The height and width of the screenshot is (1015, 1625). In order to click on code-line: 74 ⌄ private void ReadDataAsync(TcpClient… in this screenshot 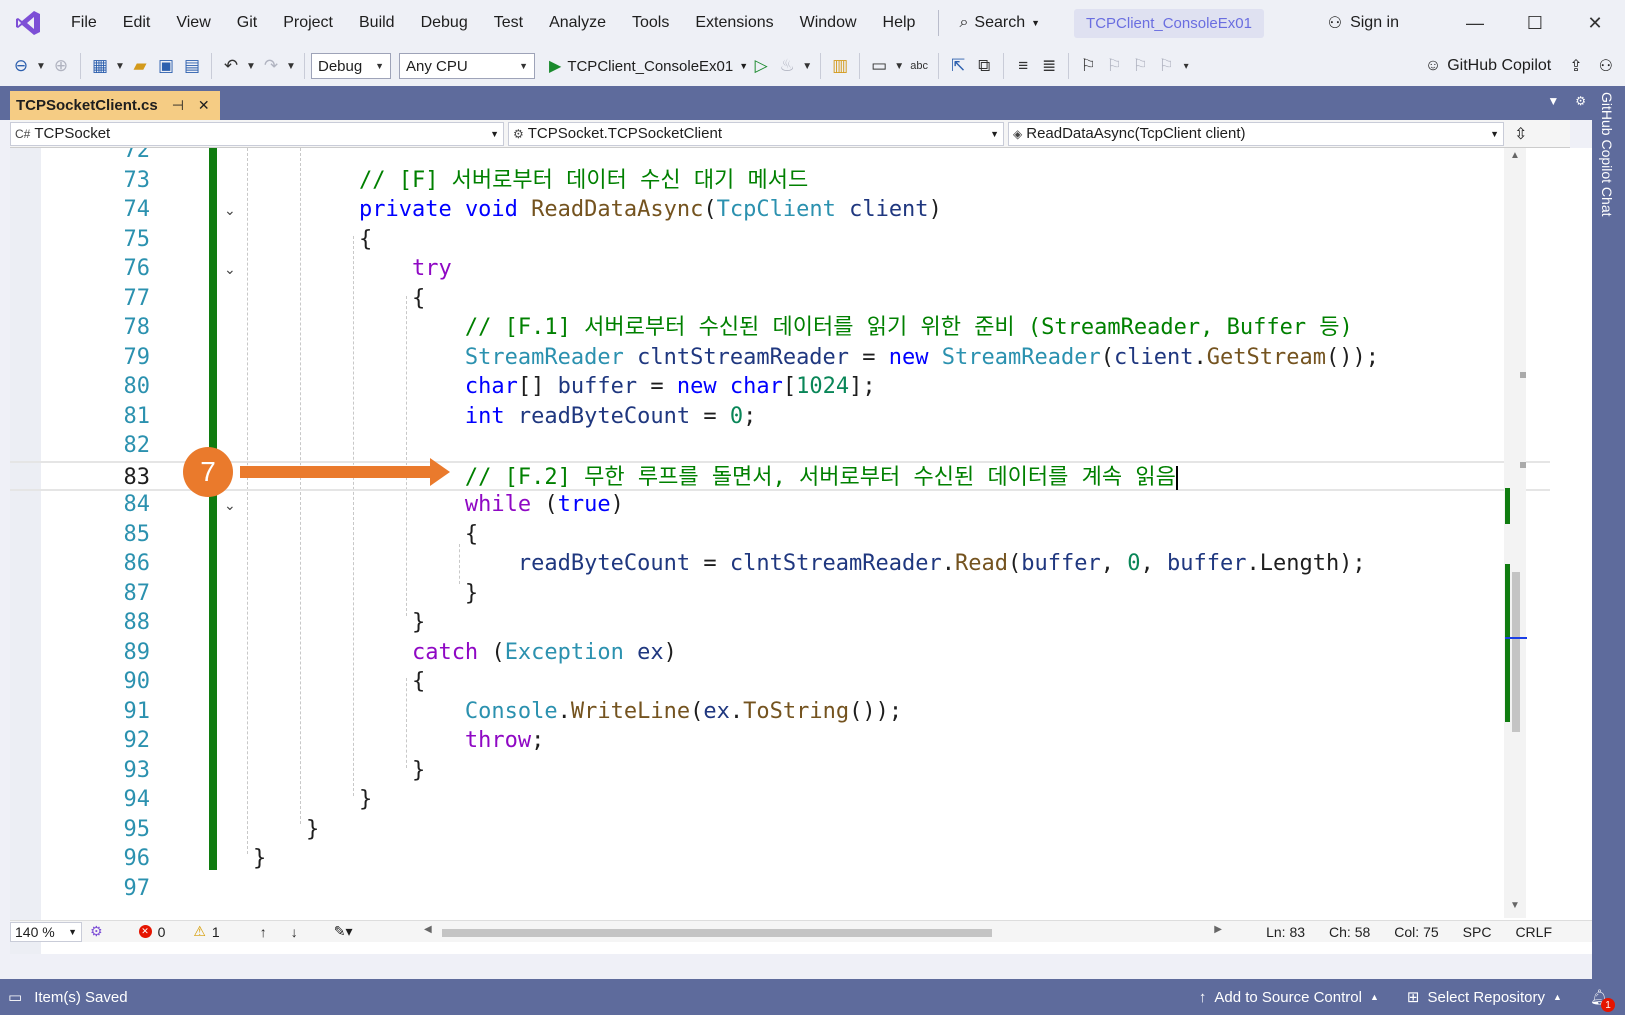, I will do `click(780, 210)`.